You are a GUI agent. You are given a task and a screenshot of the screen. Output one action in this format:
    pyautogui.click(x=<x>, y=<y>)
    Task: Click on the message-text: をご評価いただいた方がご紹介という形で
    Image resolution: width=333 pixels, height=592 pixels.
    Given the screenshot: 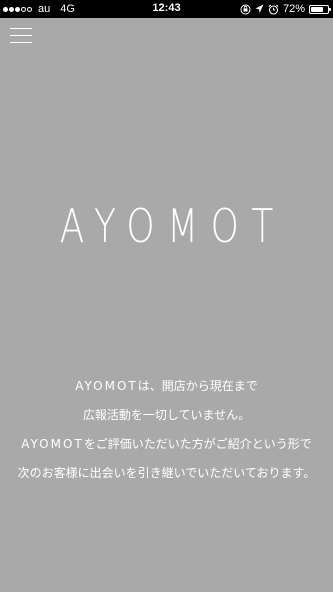 What is the action you would take?
    pyautogui.click(x=197, y=444)
    